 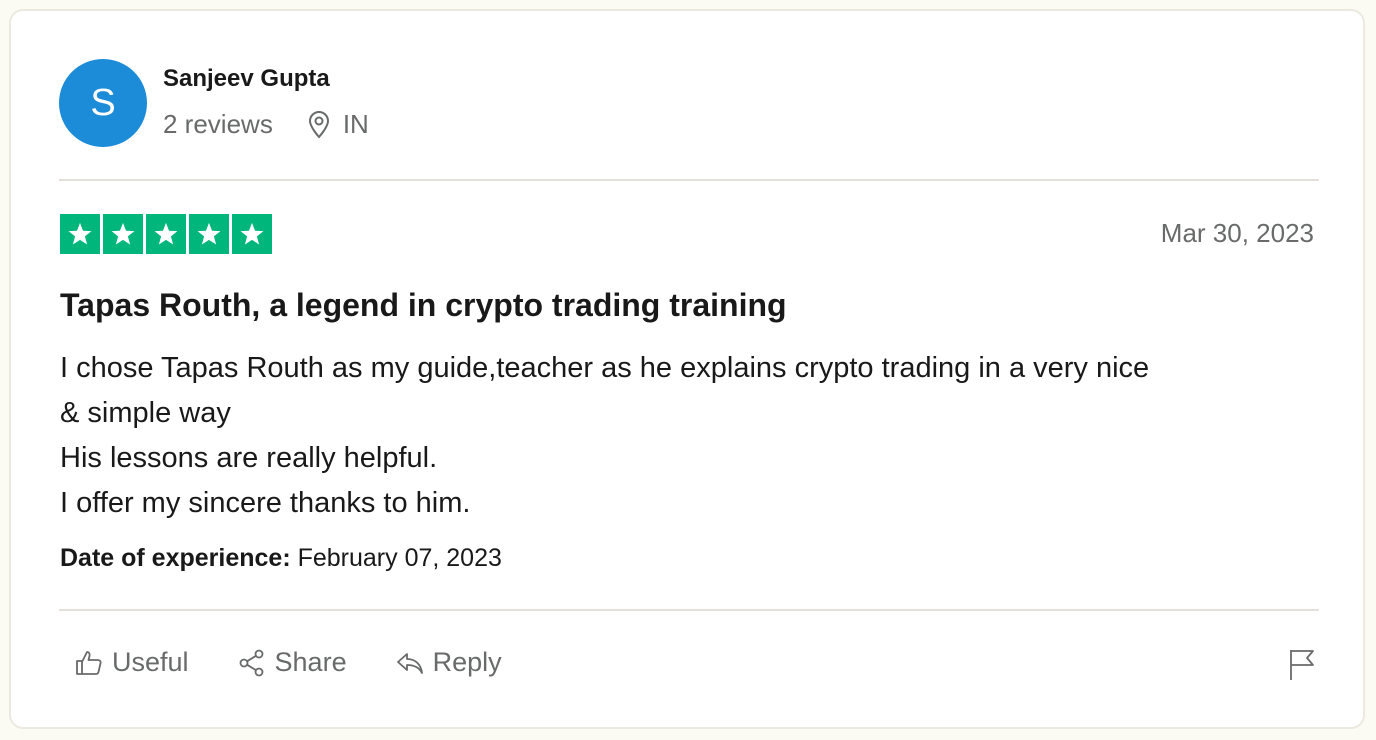 I want to click on reply-button: Reply, so click(x=448, y=662).